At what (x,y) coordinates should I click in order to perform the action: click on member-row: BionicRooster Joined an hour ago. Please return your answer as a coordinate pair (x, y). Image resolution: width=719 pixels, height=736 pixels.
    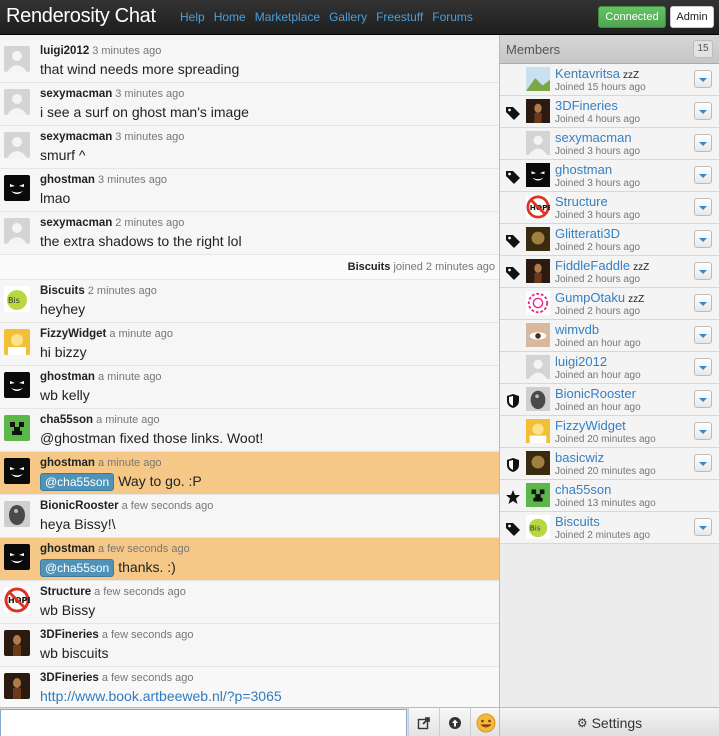
    Looking at the image, I should click on (609, 400).